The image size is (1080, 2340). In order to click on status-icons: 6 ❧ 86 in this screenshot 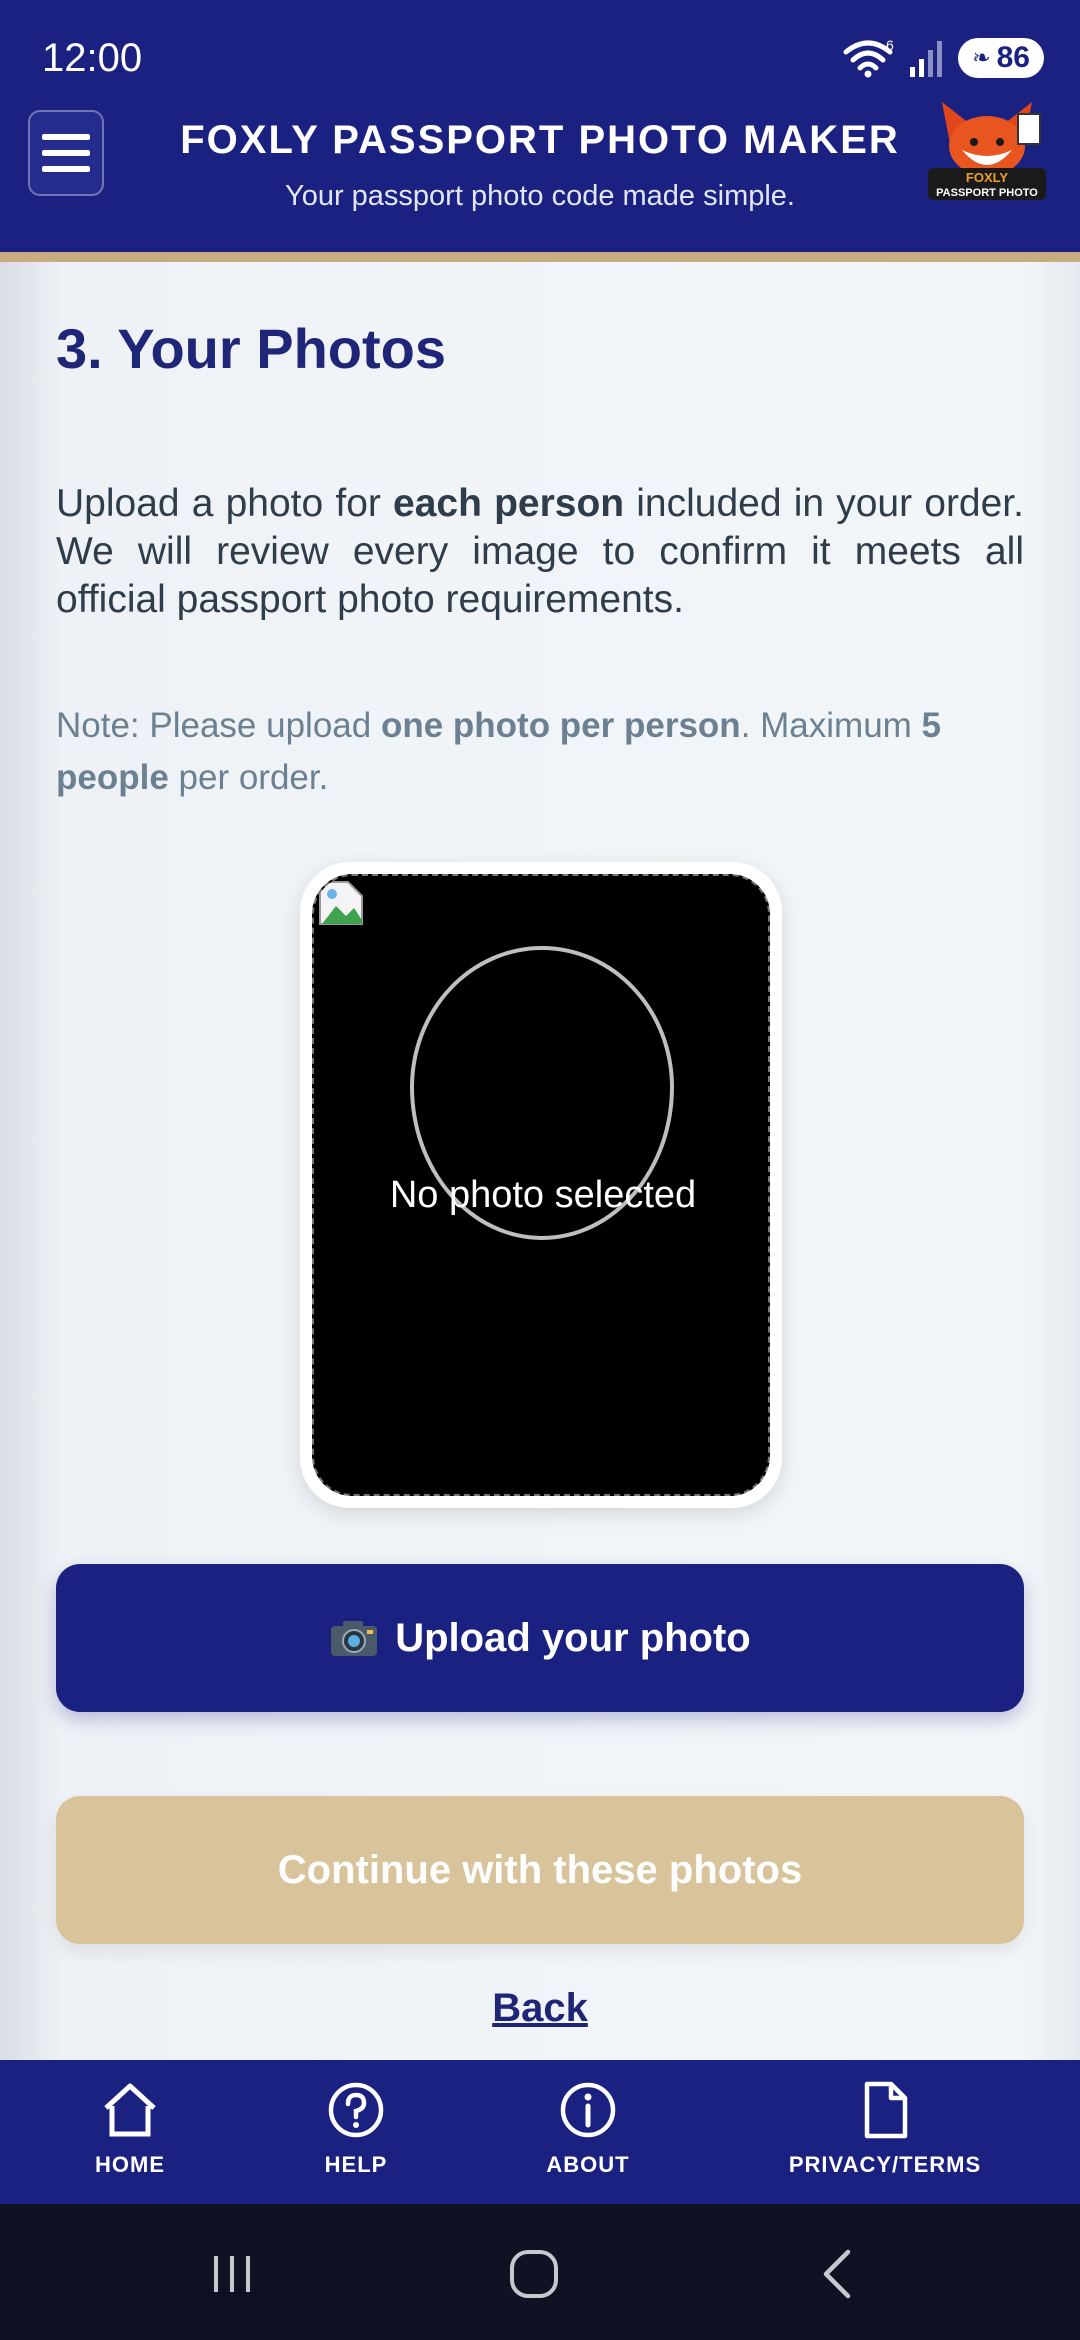, I will do `click(943, 58)`.